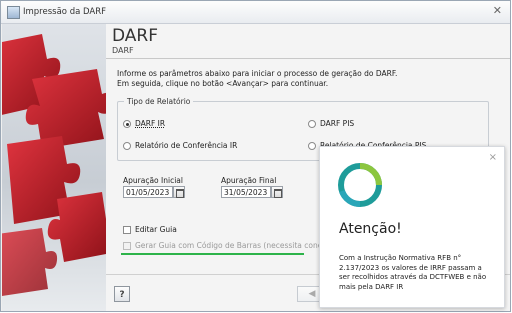 The height and width of the screenshot is (313, 512). Describe the element at coordinates (255, 12) in the screenshot. I see `title-bar: Impressão da DARF ✕` at that location.